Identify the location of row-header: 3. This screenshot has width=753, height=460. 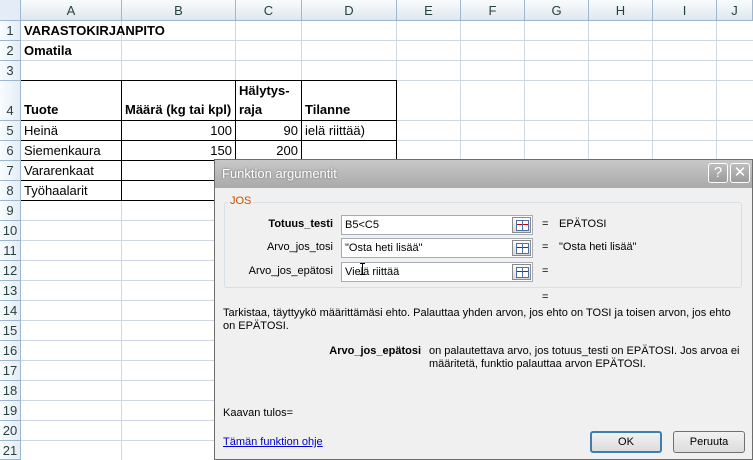
(10, 71).